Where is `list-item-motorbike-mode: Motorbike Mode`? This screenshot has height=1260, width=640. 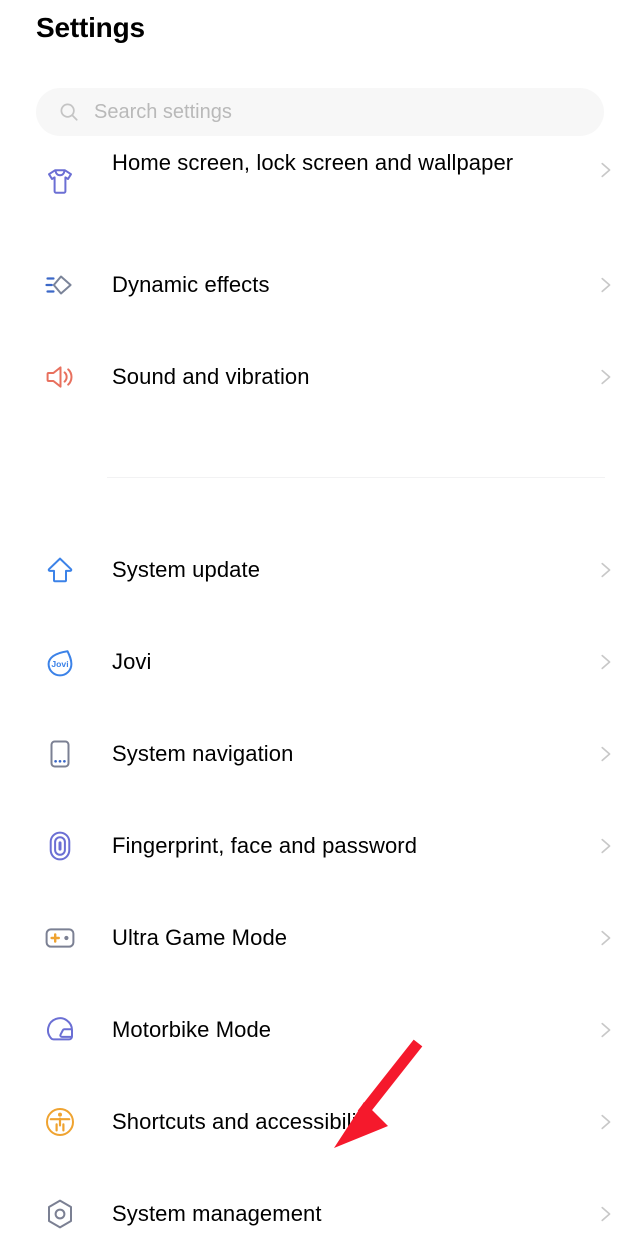 list-item-motorbike-mode: Motorbike Mode is located at coordinates (320, 1030).